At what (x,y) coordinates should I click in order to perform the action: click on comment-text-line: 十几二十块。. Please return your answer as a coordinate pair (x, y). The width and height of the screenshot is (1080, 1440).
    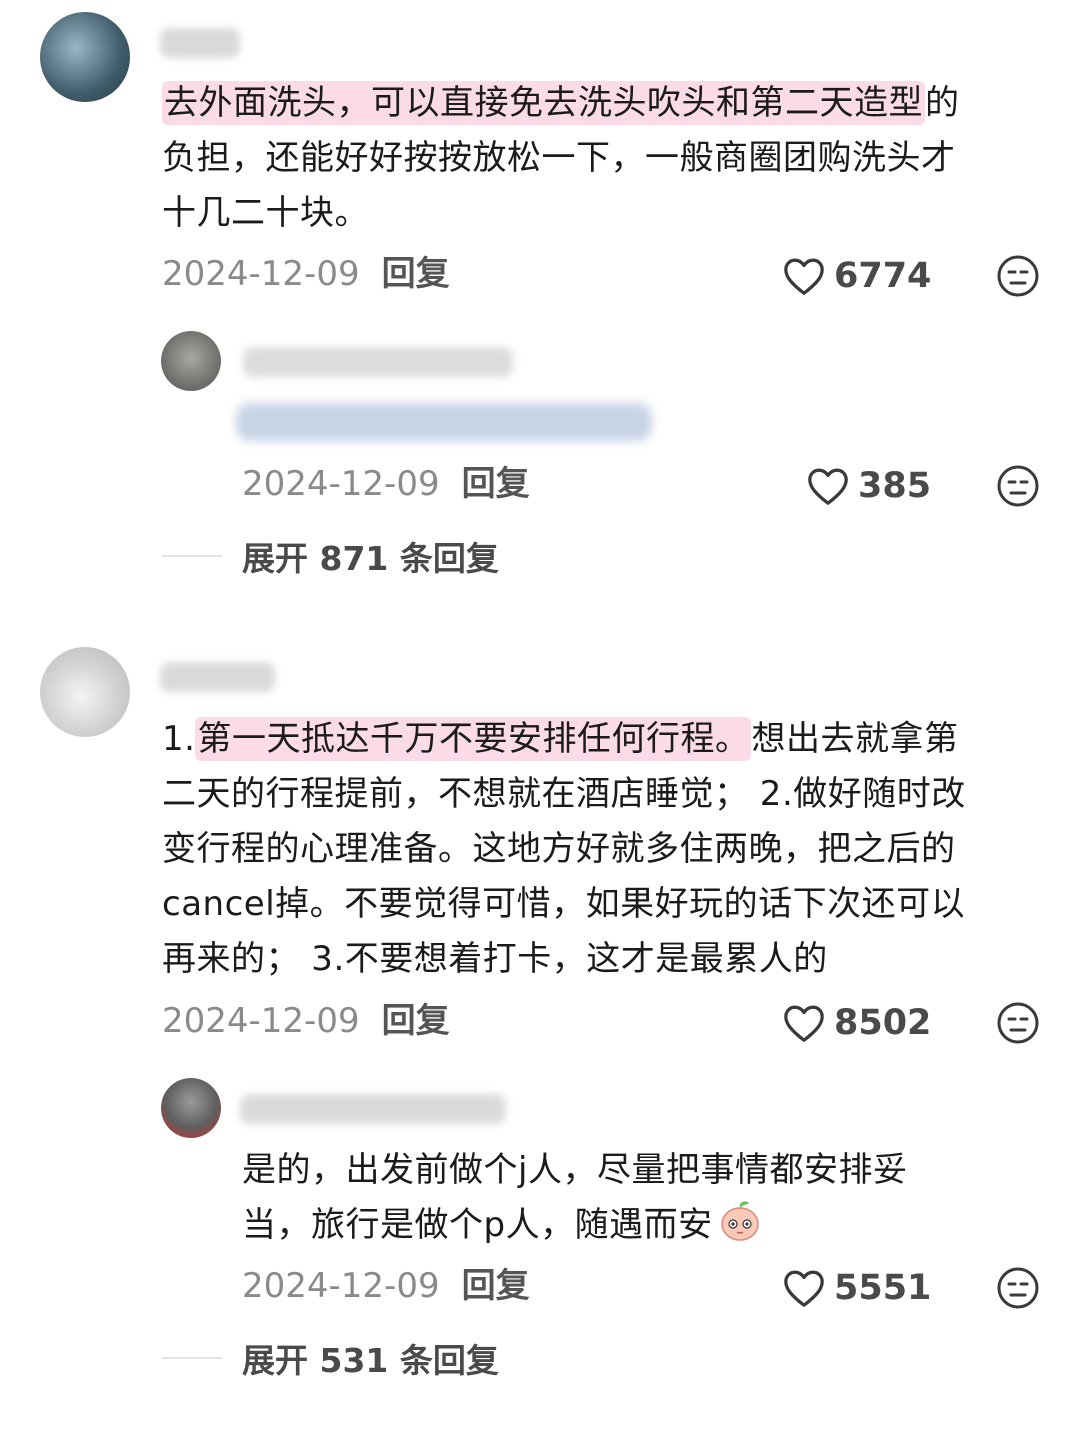
    Looking at the image, I should click on (265, 213).